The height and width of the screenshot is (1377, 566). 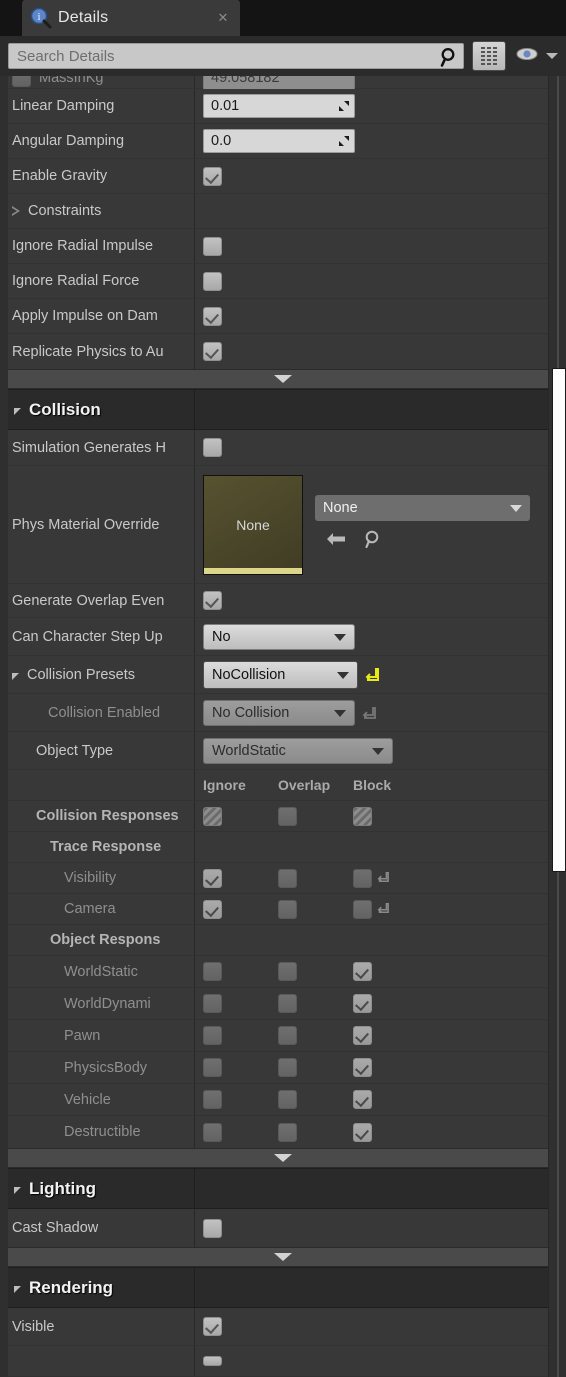 What do you see at coordinates (212, 281) in the screenshot?
I see `ignore-radial-force-checkbox` at bounding box center [212, 281].